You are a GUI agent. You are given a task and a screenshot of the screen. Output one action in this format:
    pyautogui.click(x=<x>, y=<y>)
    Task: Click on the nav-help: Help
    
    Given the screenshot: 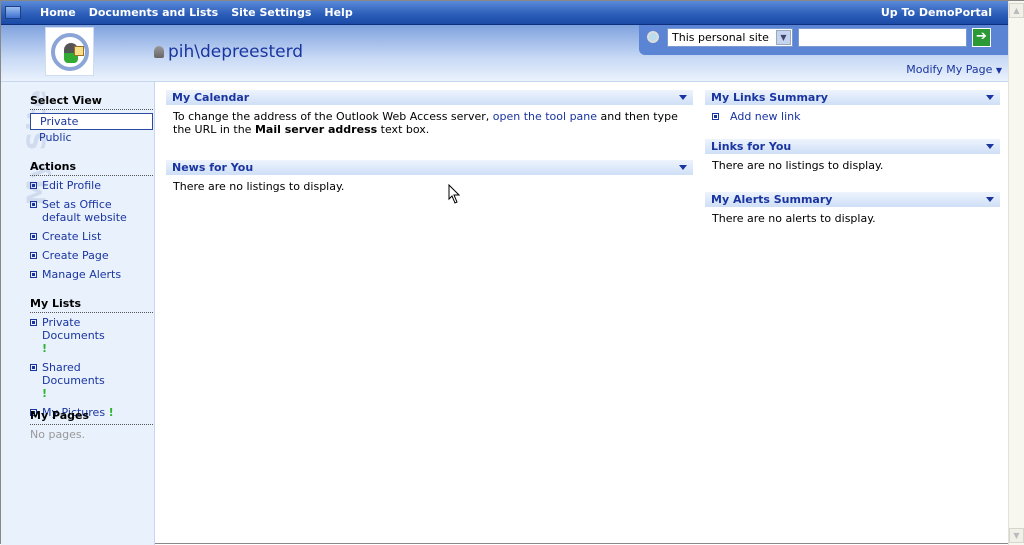 What is the action you would take?
    pyautogui.click(x=338, y=12)
    